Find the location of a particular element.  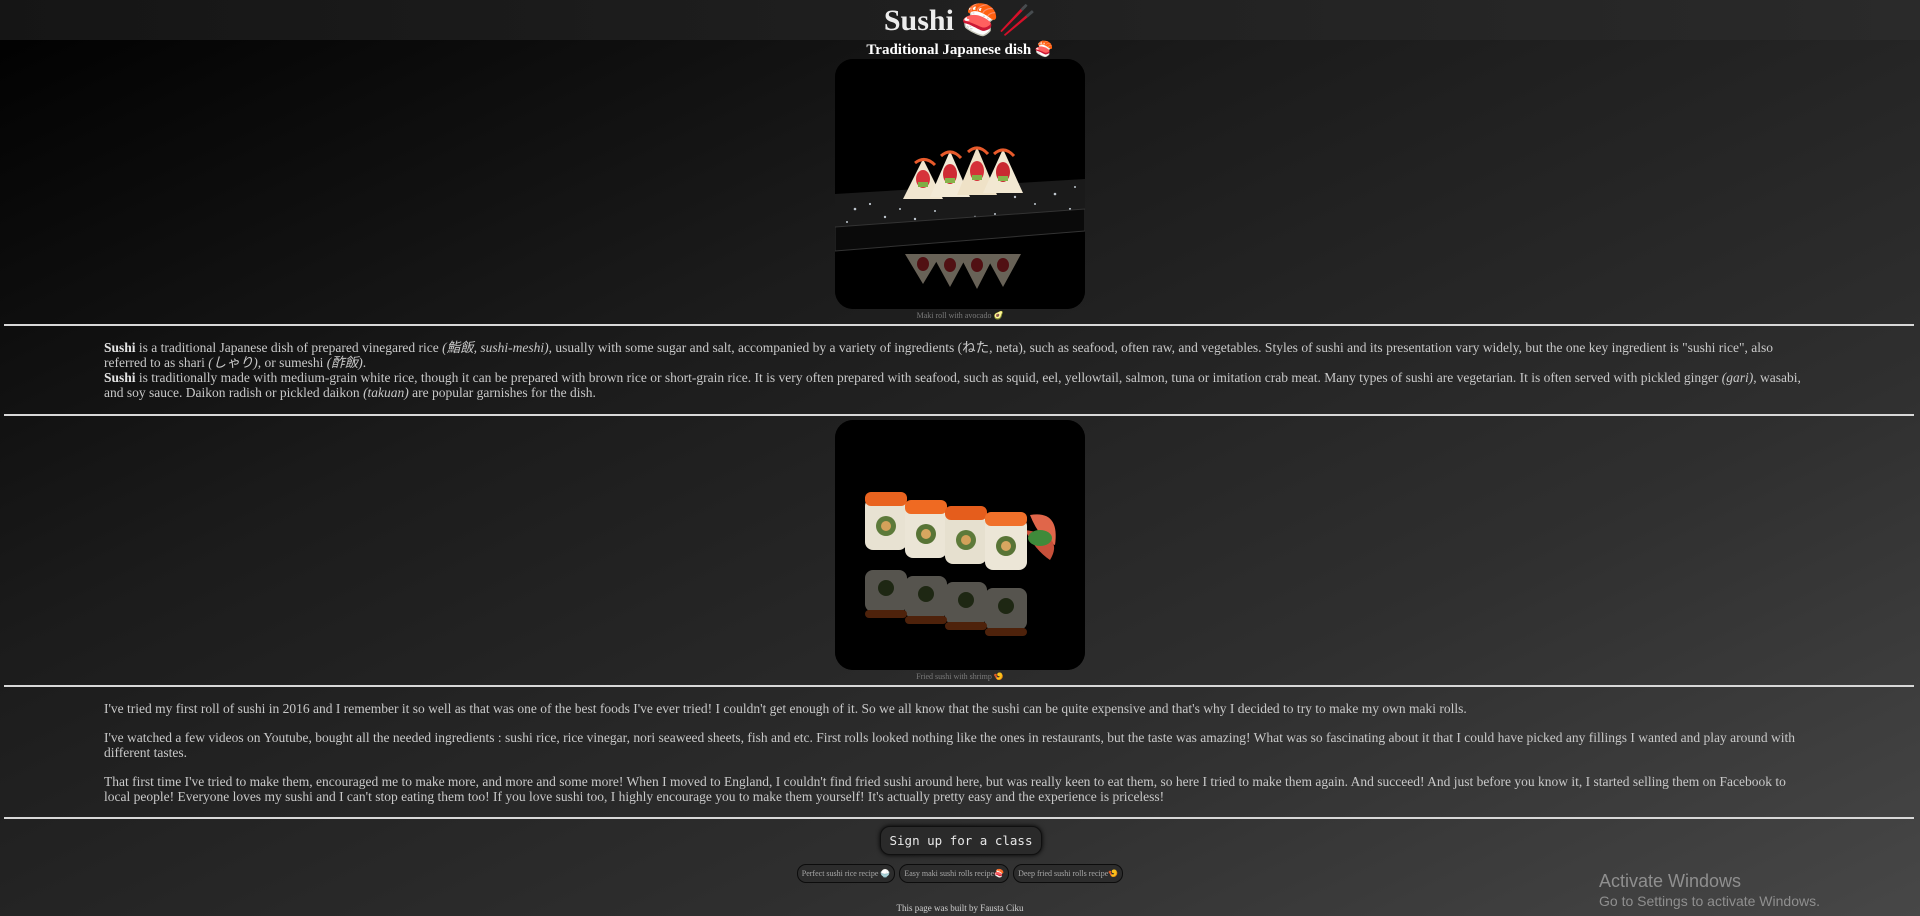

recipe-button-maki-rolls: Easy maki sushi rolls recipe🍣 is located at coordinates (954, 873).